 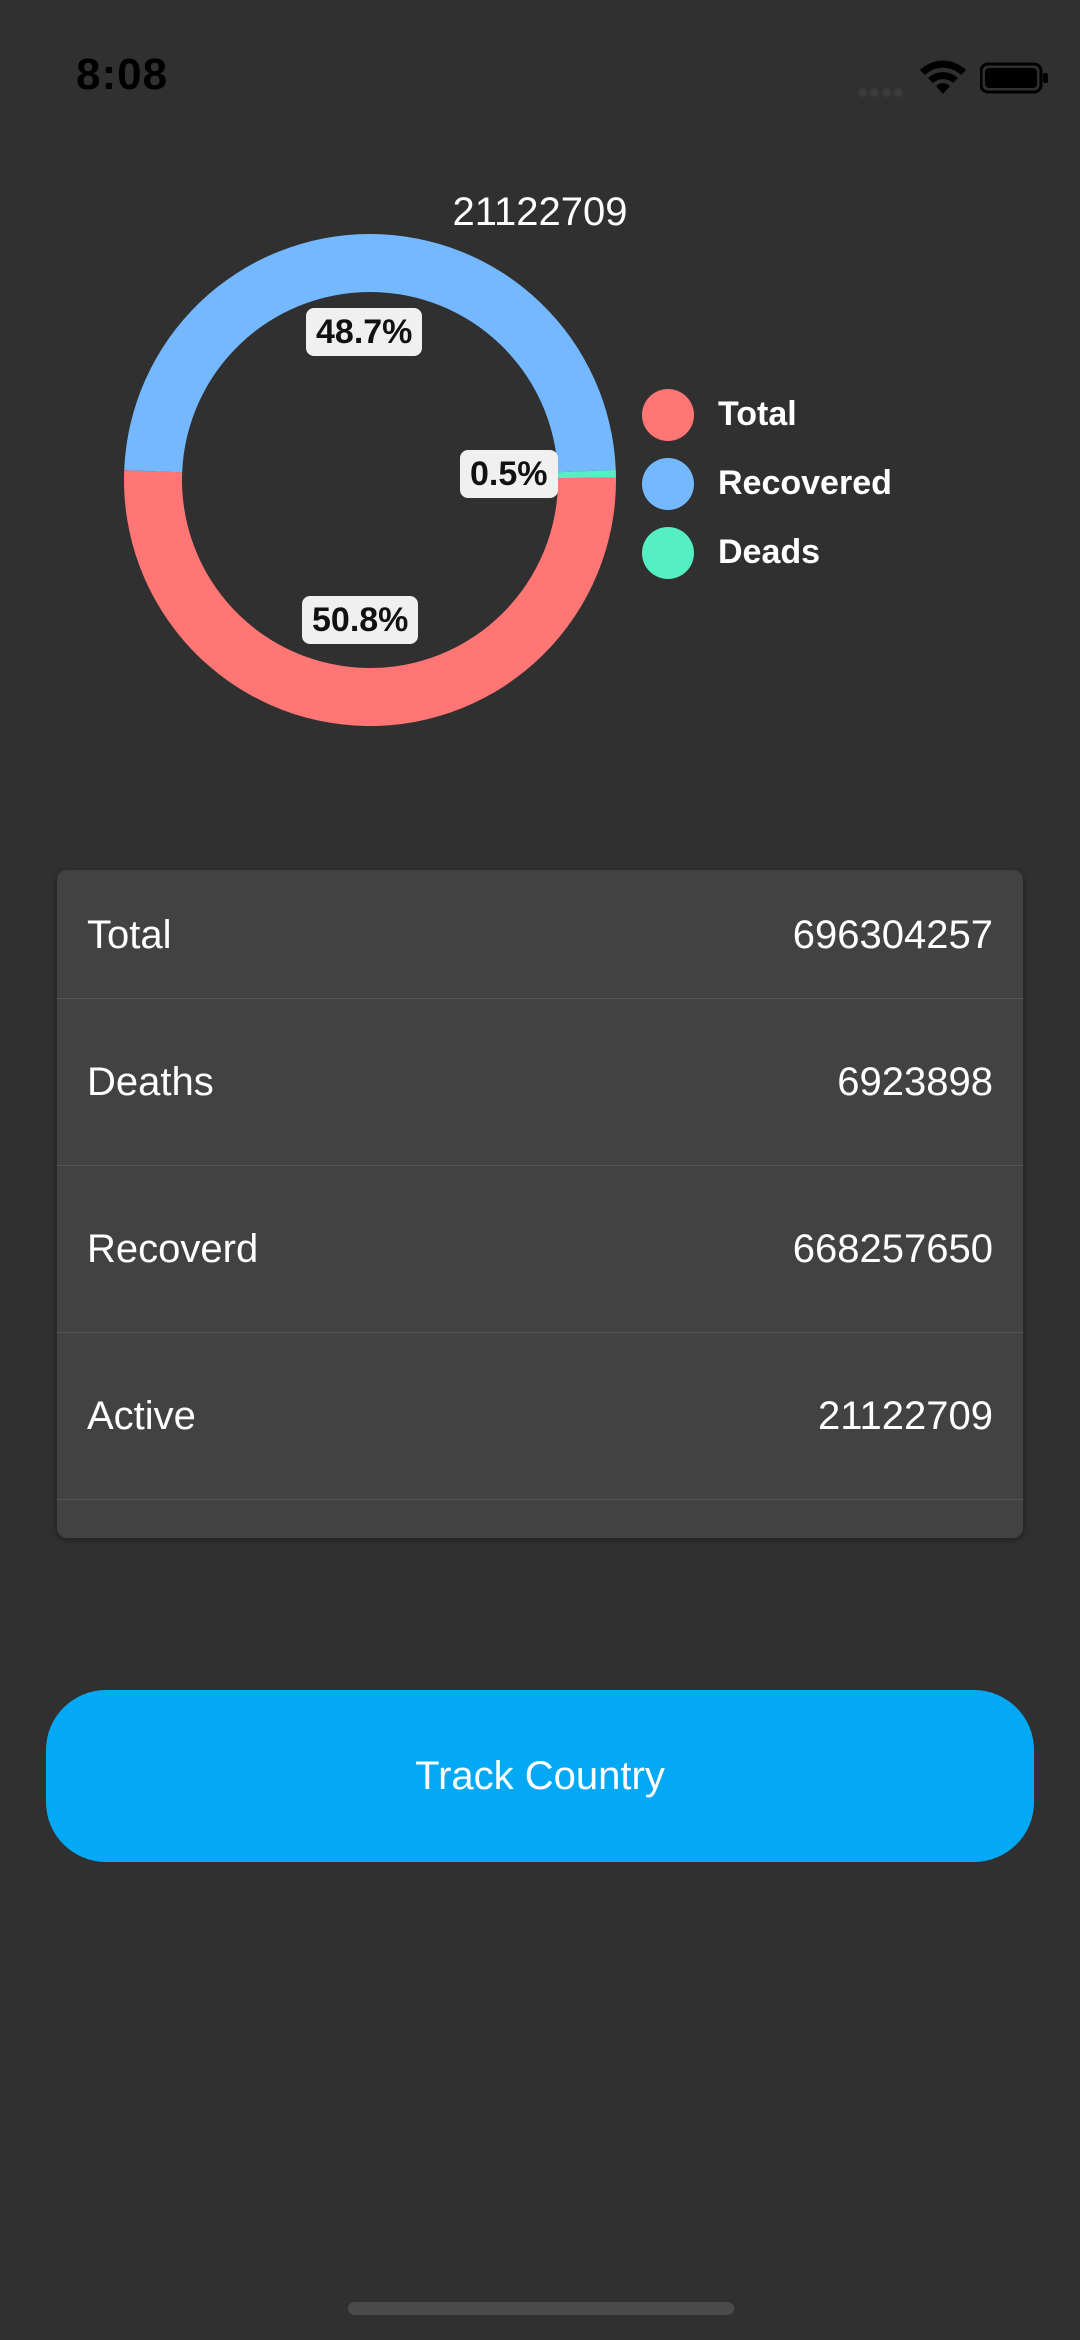 I want to click on stats-label: Recoverd, so click(x=173, y=1249).